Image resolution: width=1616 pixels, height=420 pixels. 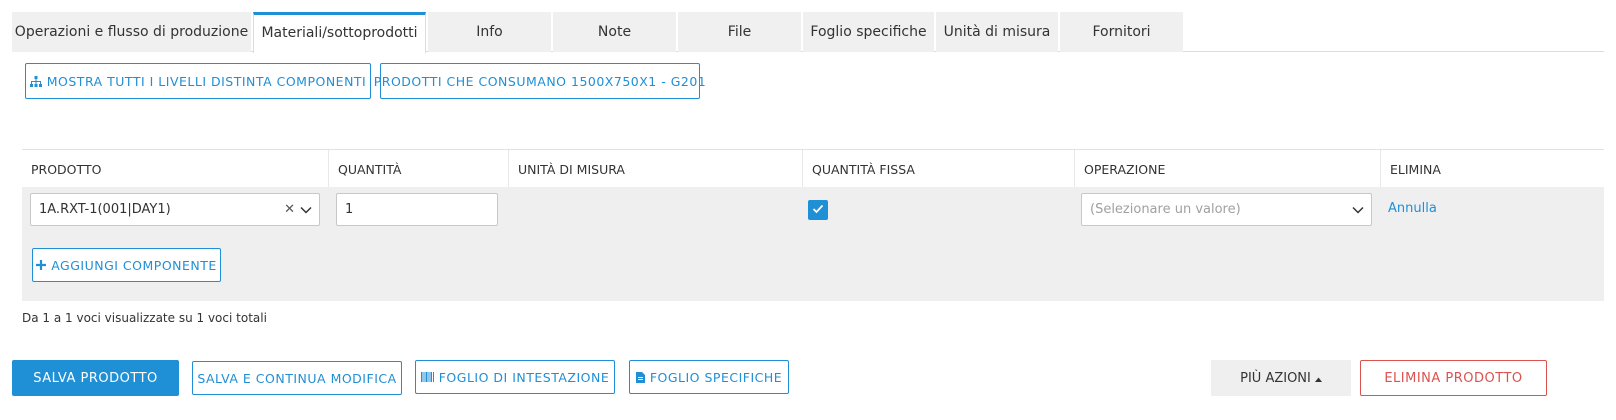 I want to click on delete-product-button: ELIMINA PRODOTTO, so click(x=1453, y=378).